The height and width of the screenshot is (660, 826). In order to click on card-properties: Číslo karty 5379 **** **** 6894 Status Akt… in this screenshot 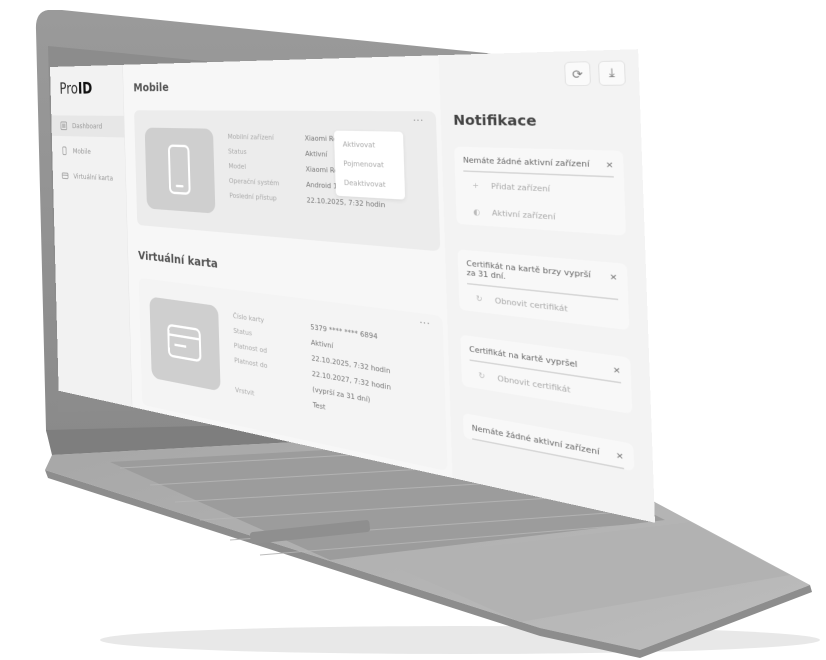, I will do `click(312, 361)`.